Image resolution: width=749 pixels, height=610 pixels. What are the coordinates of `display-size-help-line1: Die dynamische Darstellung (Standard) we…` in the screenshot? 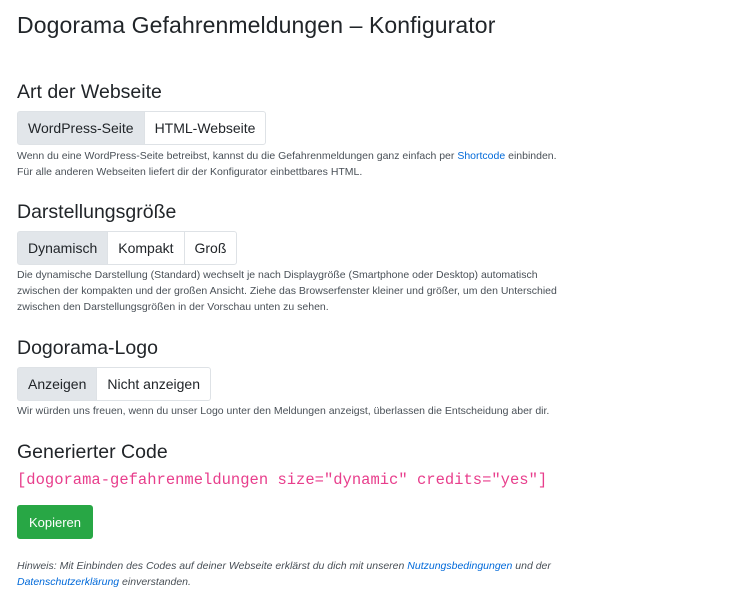 It's located at (277, 275).